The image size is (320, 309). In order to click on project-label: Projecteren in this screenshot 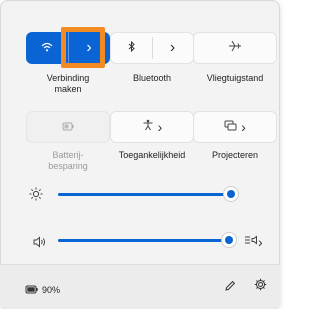, I will do `click(235, 155)`.